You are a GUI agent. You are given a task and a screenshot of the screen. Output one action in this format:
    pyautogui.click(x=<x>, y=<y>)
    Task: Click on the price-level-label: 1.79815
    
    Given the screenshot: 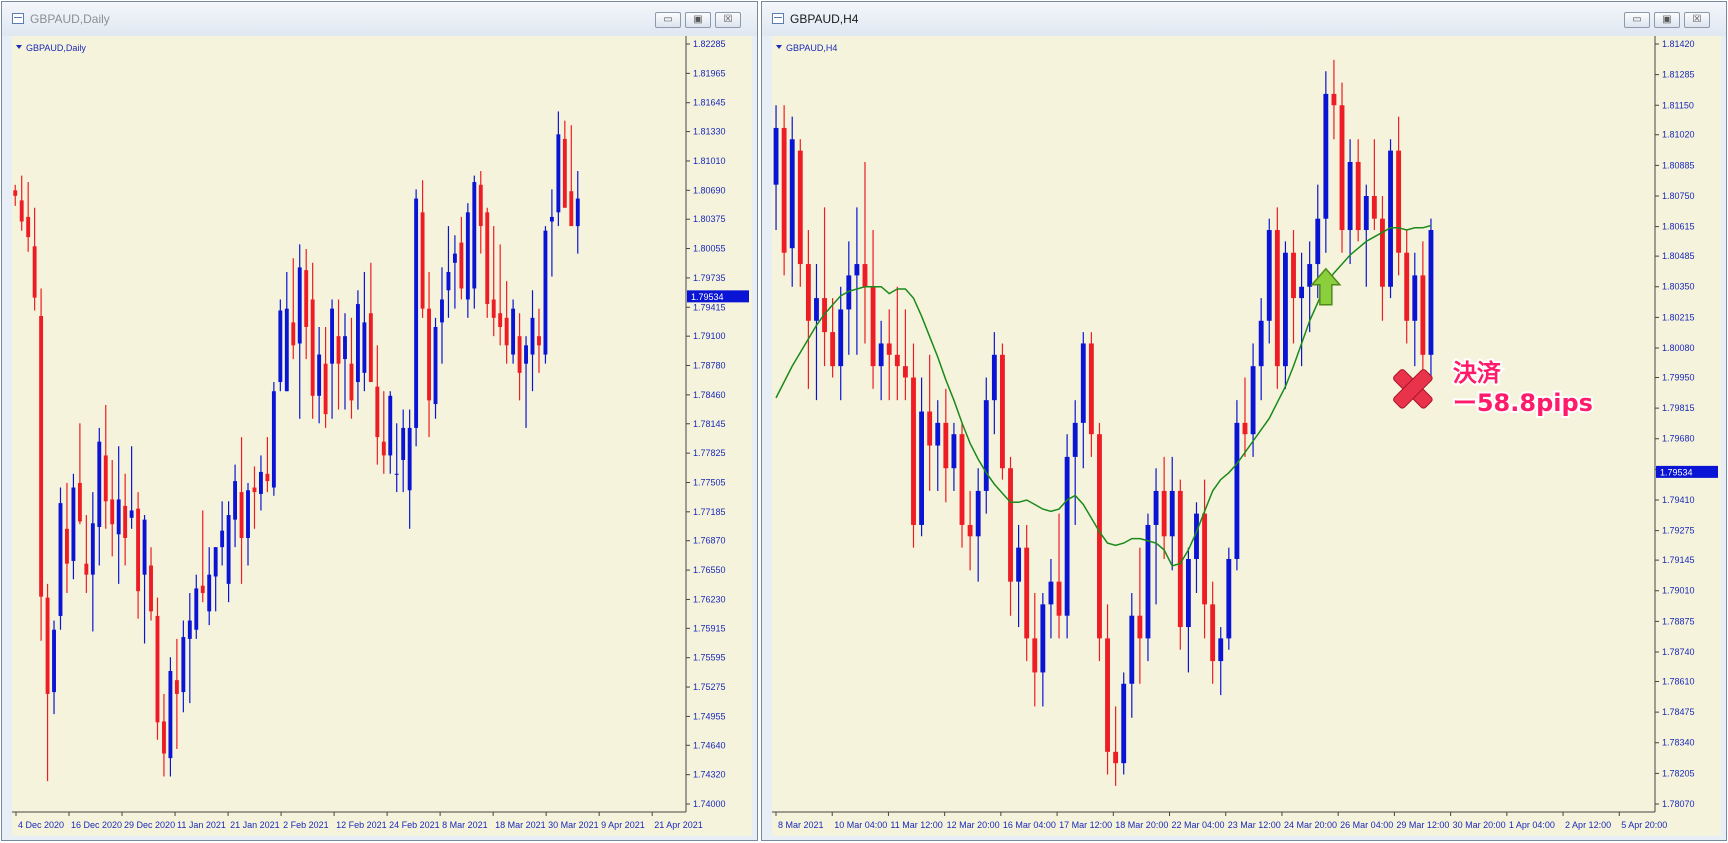 What is the action you would take?
    pyautogui.click(x=1678, y=408)
    